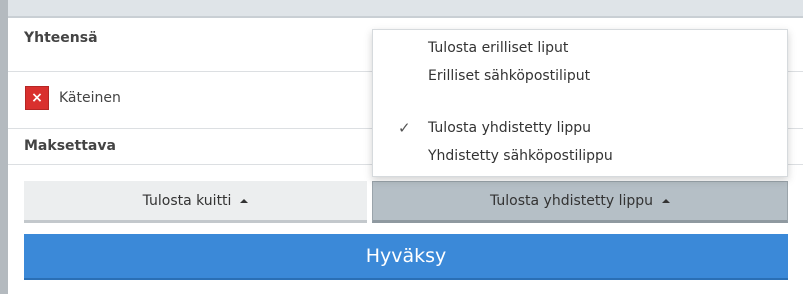 The image size is (803, 294). I want to click on menu-item-combined-email-ticket: Yhdistetty sähköpostilippu, so click(580, 157).